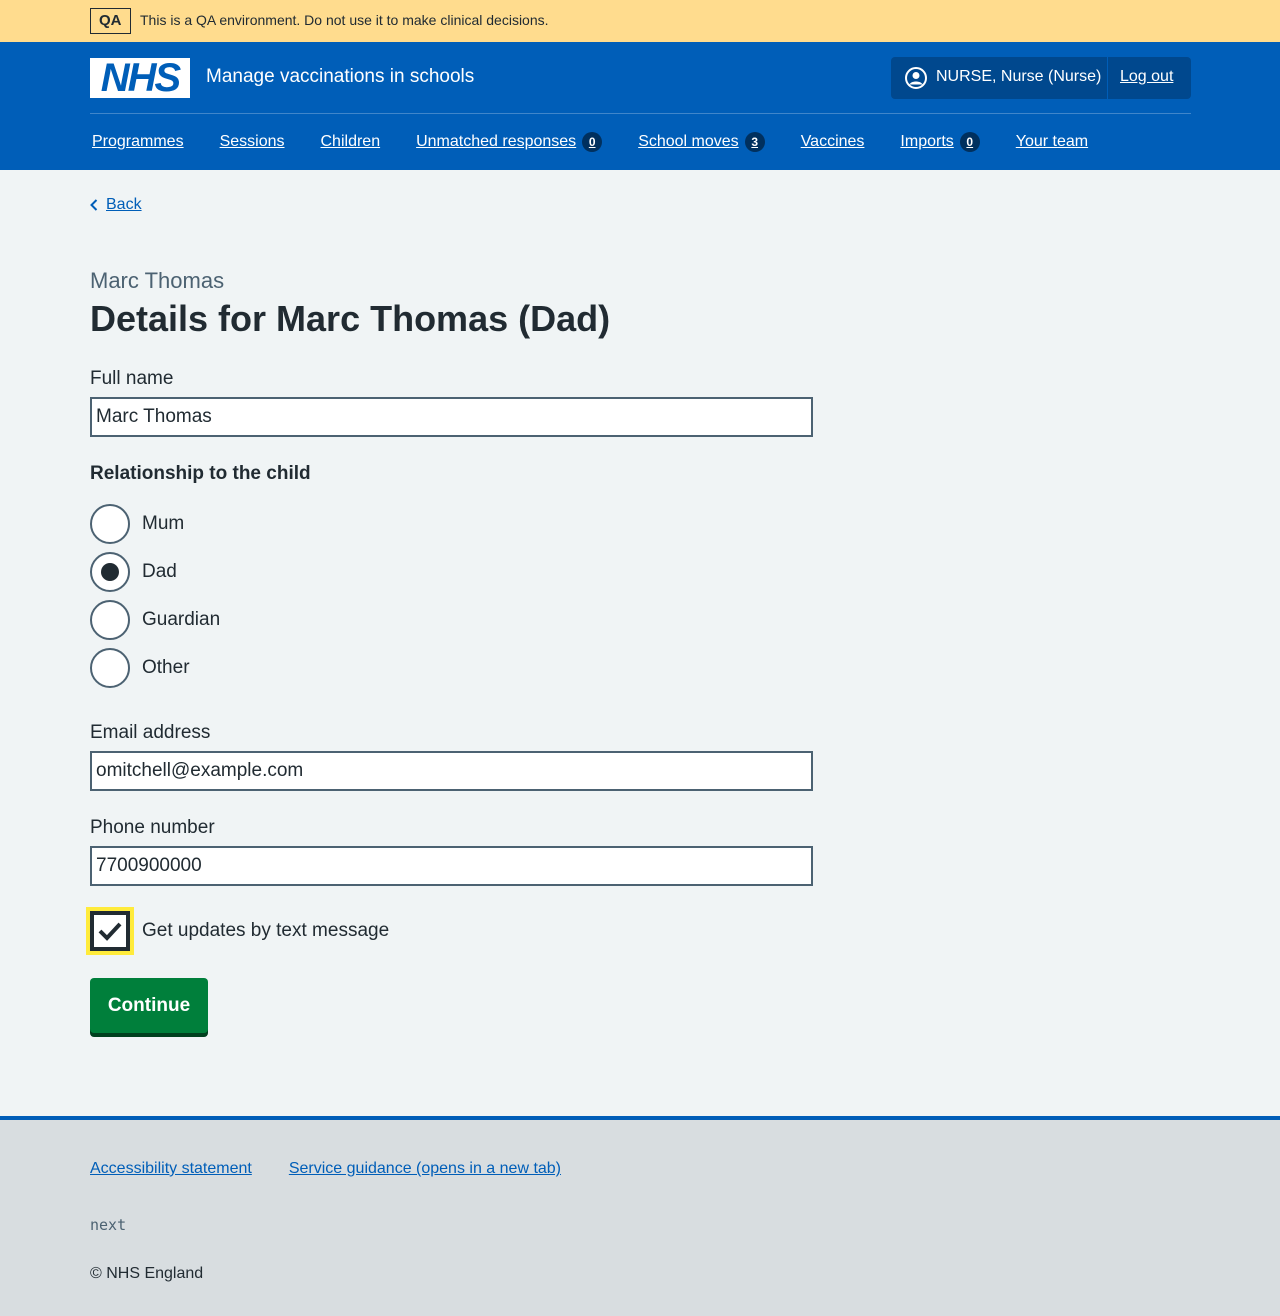  What do you see at coordinates (451, 417) in the screenshot?
I see `full-name-input` at bounding box center [451, 417].